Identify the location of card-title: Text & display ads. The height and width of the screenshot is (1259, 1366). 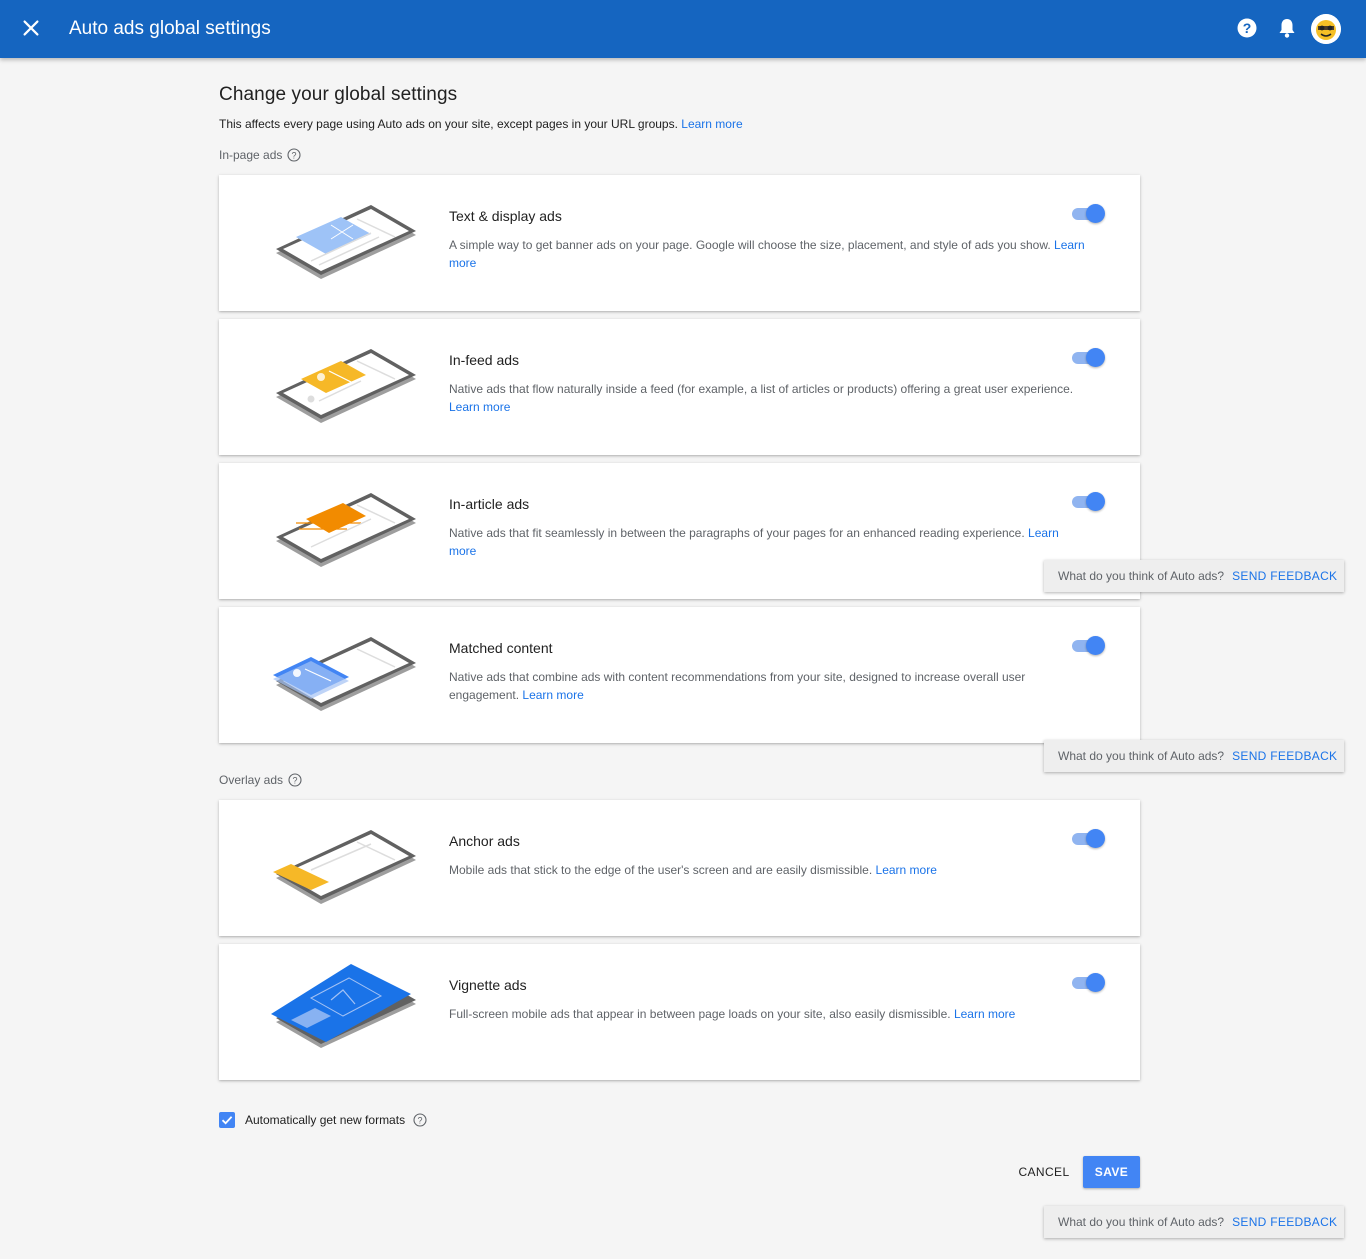
(505, 216).